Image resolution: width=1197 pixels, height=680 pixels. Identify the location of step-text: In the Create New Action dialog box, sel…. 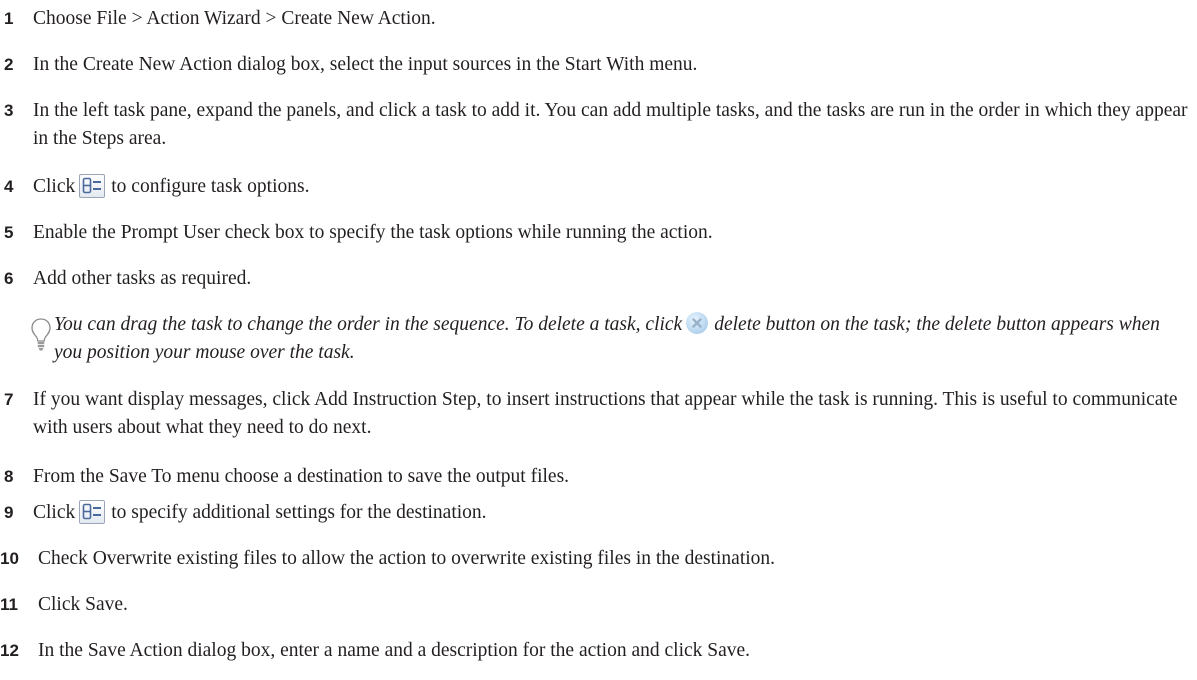
(365, 64).